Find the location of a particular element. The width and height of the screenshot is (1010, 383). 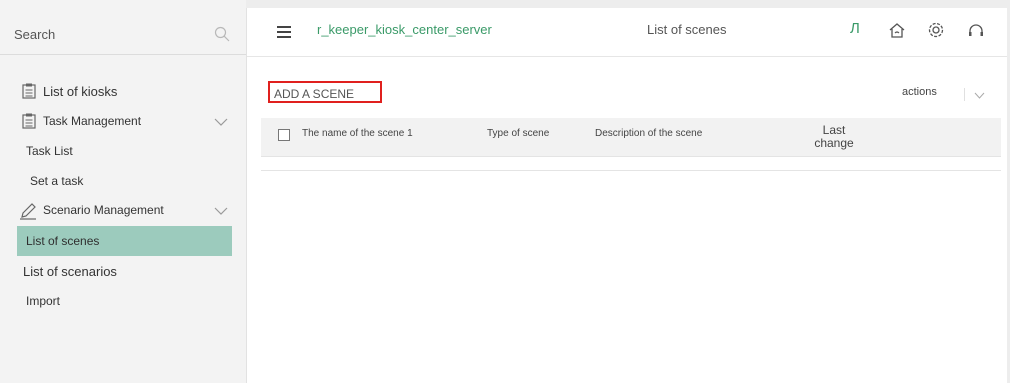

sidebar-item-scenarios: List of scenarios is located at coordinates (70, 271).